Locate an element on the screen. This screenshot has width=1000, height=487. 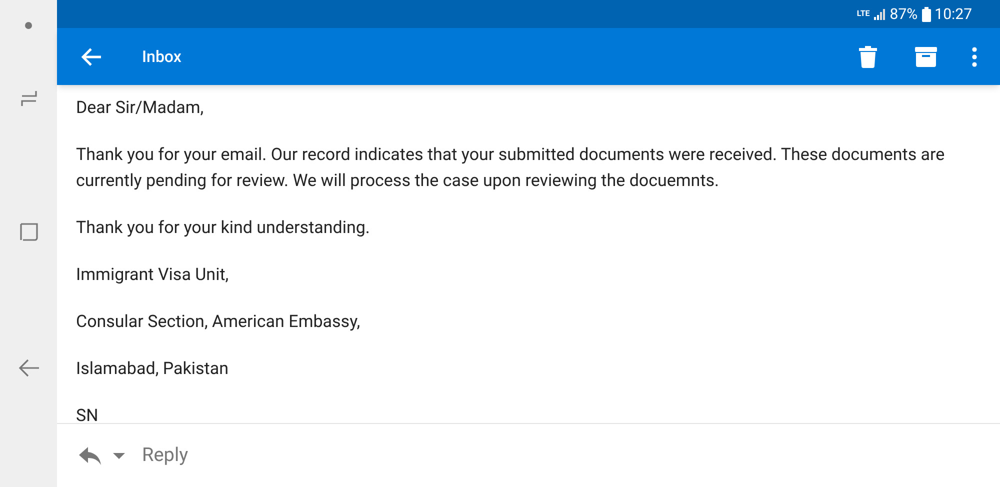
reply-icon is located at coordinates (90, 455).